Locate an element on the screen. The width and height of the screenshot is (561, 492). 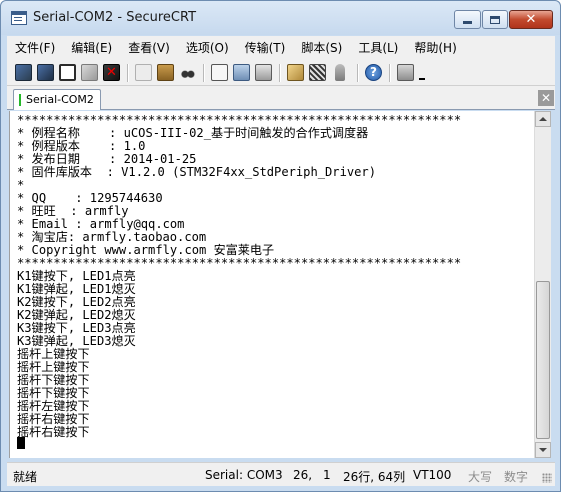
menu-script: 脚本(S) is located at coordinates (321, 47).